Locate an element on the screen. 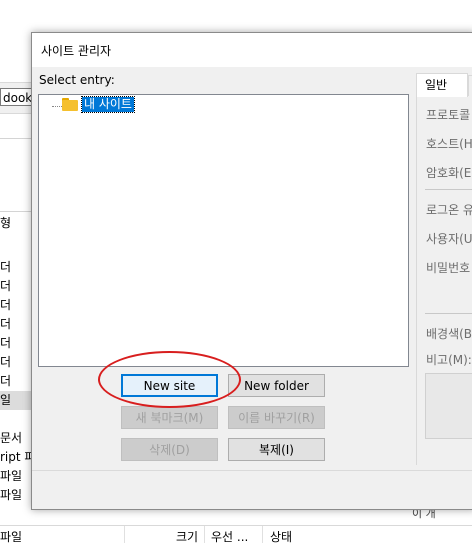 Image resolution: width=472 pixels, height=545 pixels. comments-textarea is located at coordinates (448, 406).